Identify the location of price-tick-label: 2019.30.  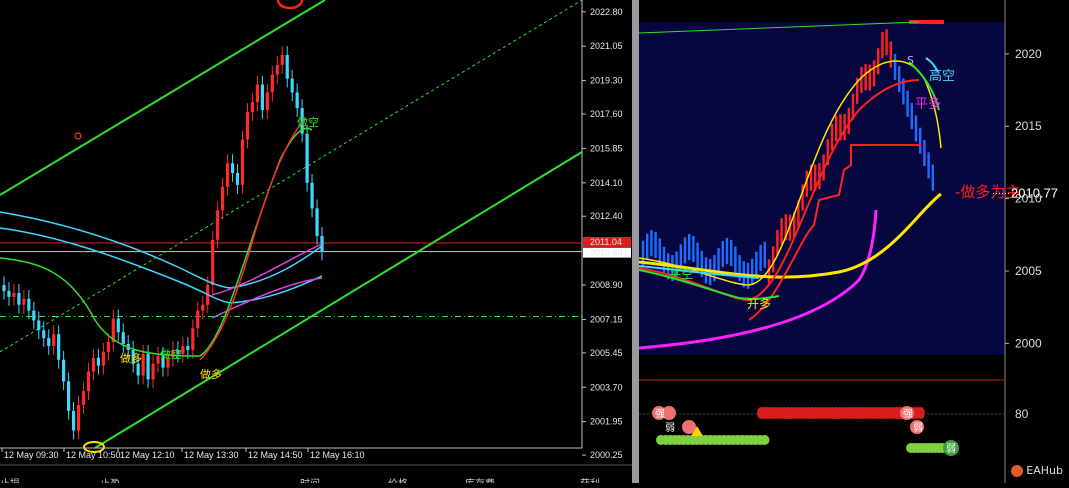
(606, 81).